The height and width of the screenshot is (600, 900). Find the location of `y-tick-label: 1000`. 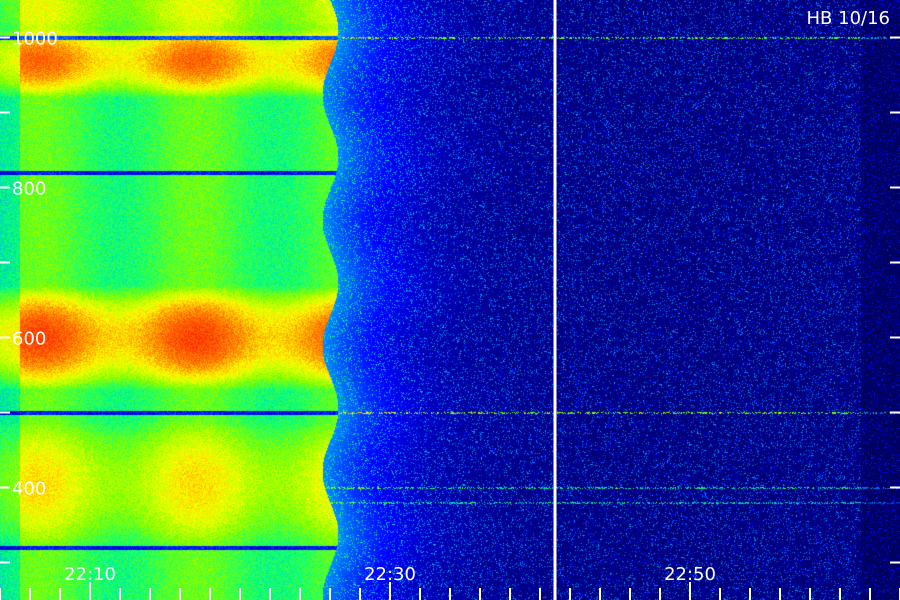

y-tick-label: 1000 is located at coordinates (35, 39).